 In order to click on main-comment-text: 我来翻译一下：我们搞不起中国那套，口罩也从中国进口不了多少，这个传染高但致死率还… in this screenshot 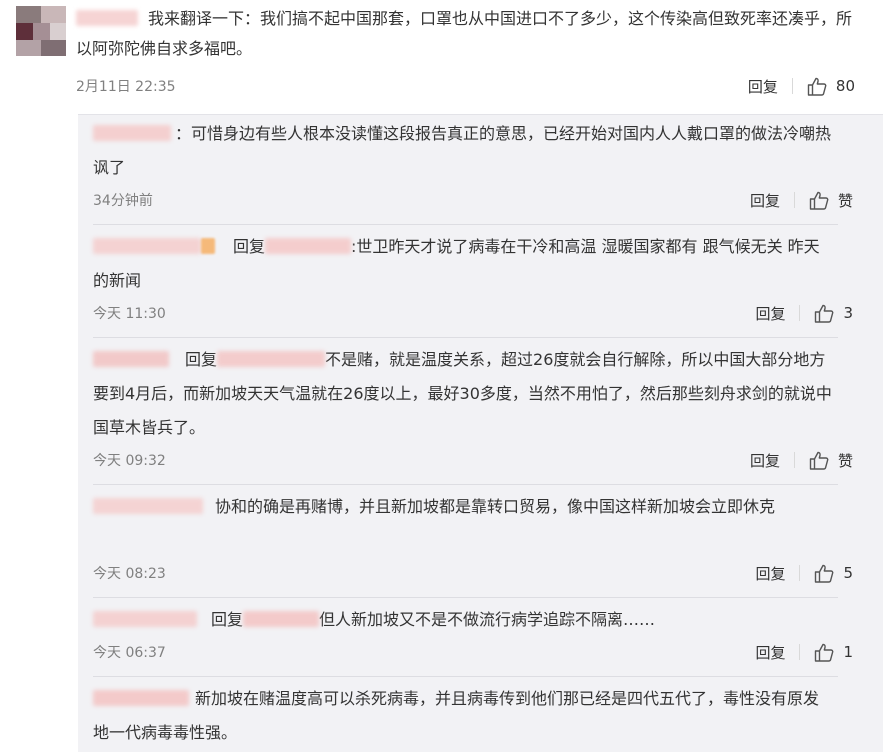, I will do `click(464, 33)`.